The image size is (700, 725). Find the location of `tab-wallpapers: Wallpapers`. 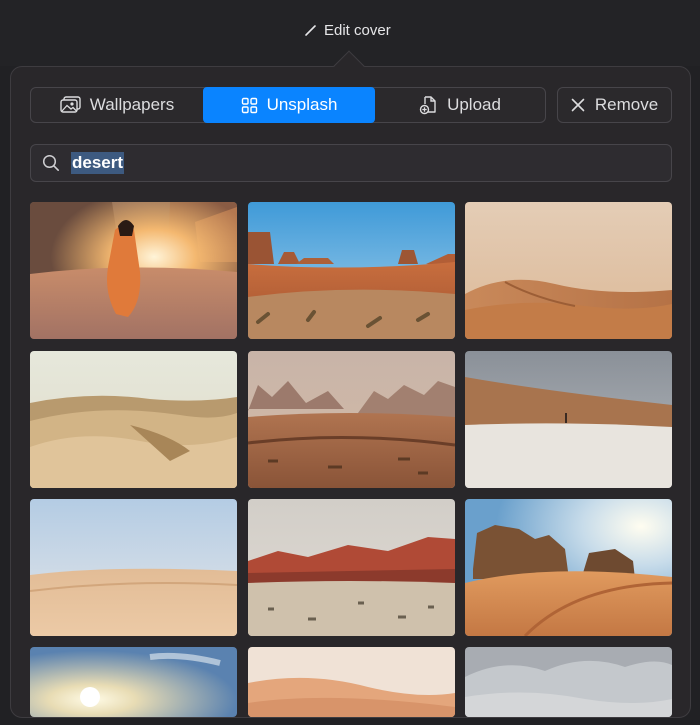

tab-wallpapers: Wallpapers is located at coordinates (117, 105).